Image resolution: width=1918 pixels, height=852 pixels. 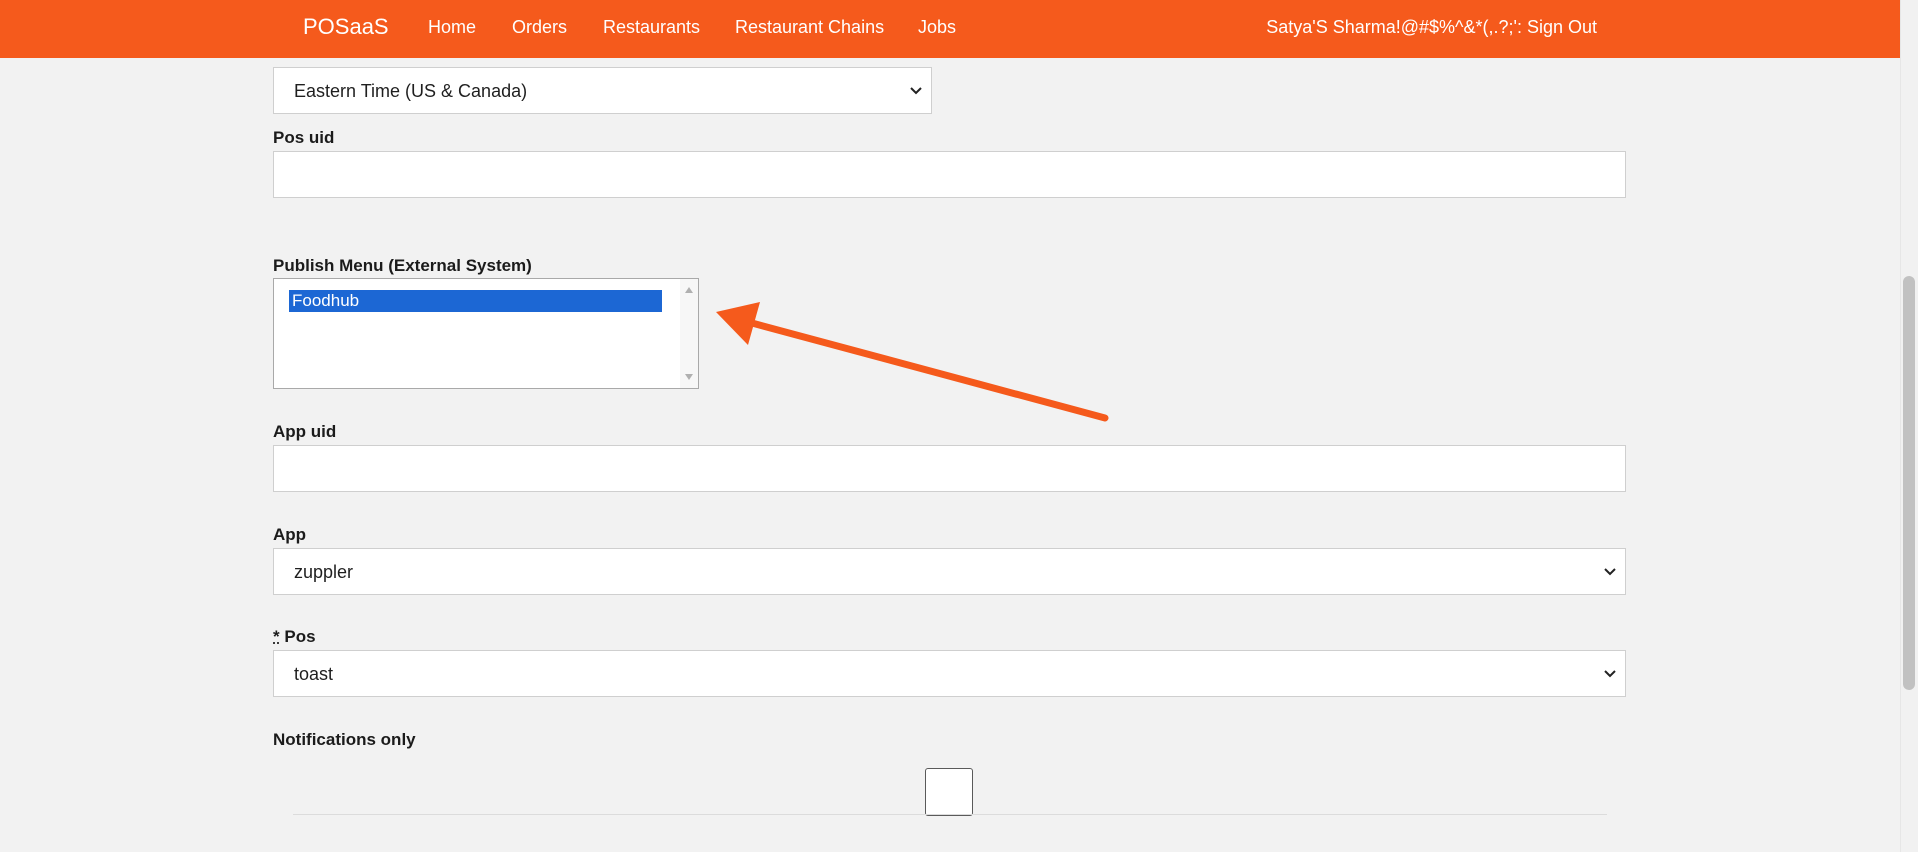 I want to click on brand-link: POSaaS, so click(x=346, y=27).